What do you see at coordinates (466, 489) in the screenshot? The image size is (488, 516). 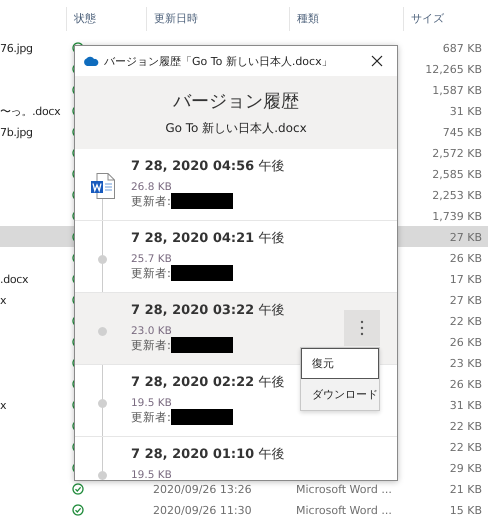 I see `file-size: 21 KB` at bounding box center [466, 489].